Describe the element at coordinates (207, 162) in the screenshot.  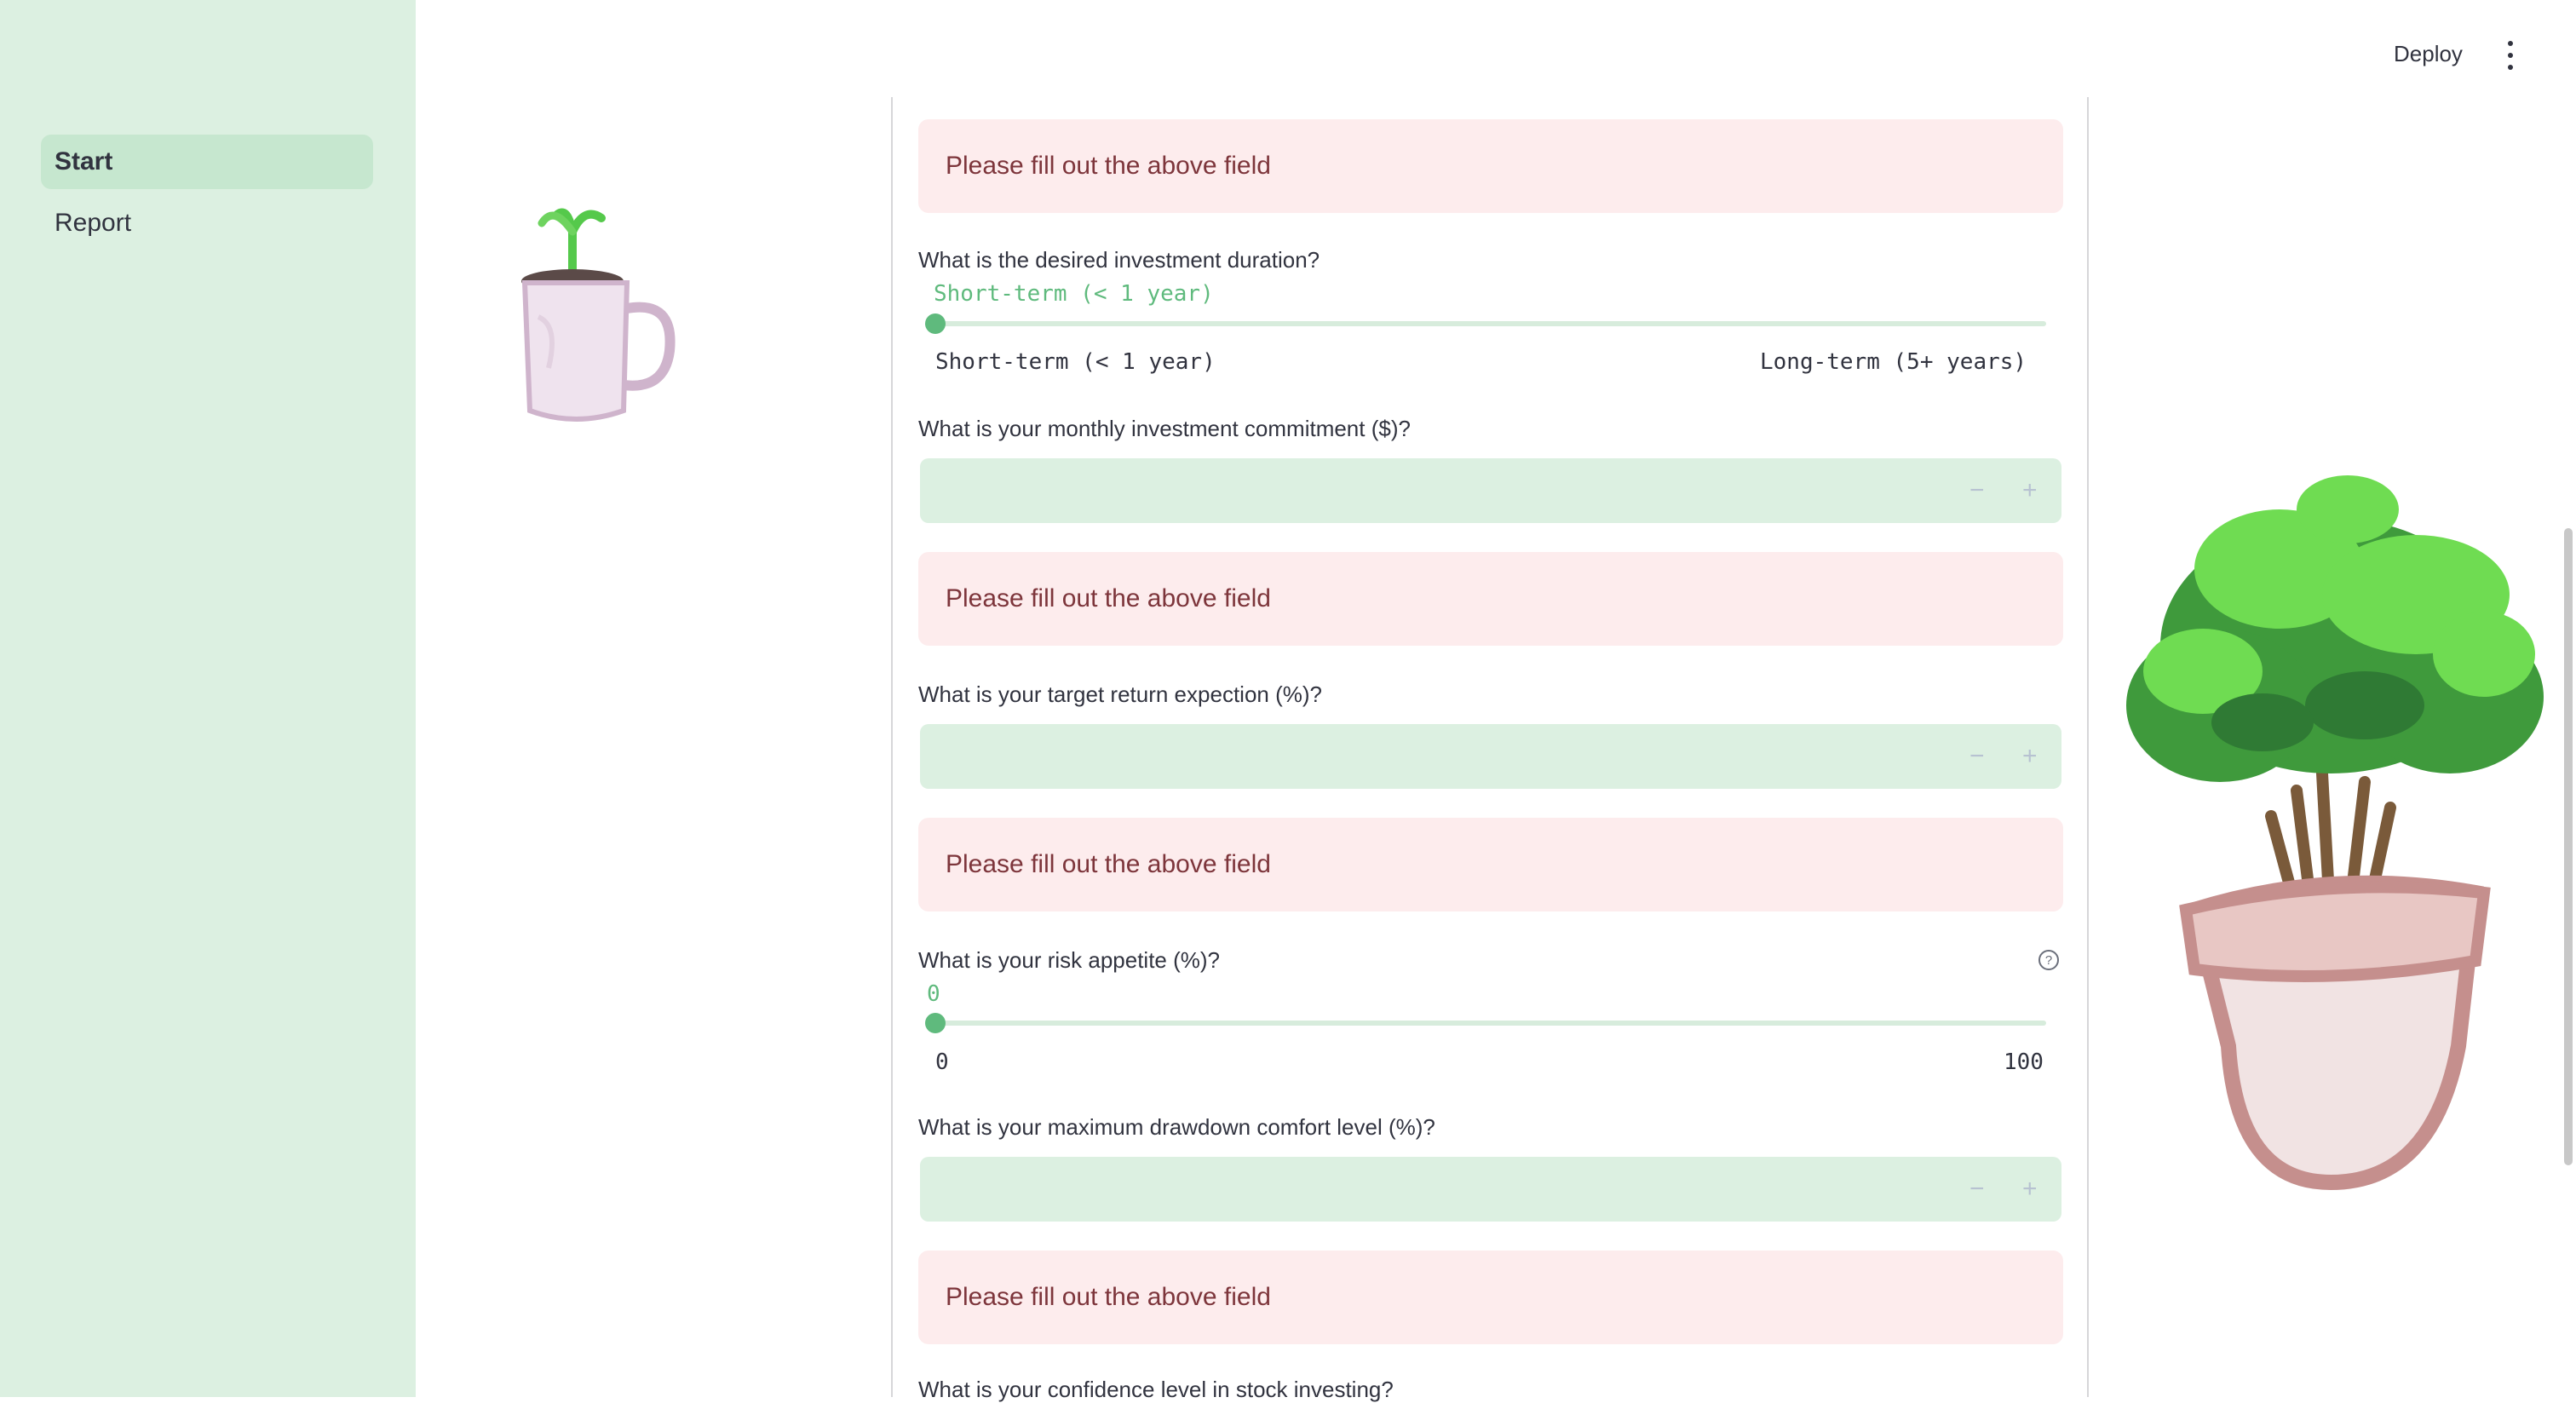
I see `sidebar-item-start: Start` at that location.